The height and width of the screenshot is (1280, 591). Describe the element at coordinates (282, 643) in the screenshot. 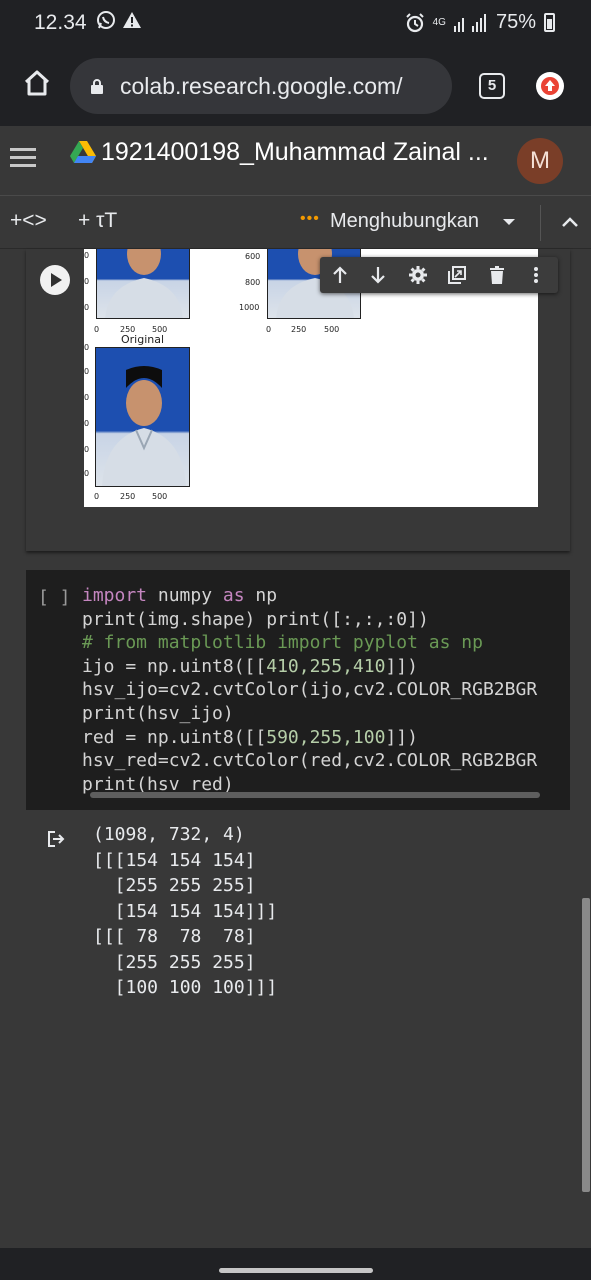

I see `code-comment: # from matplotlib import pyplot as np` at that location.